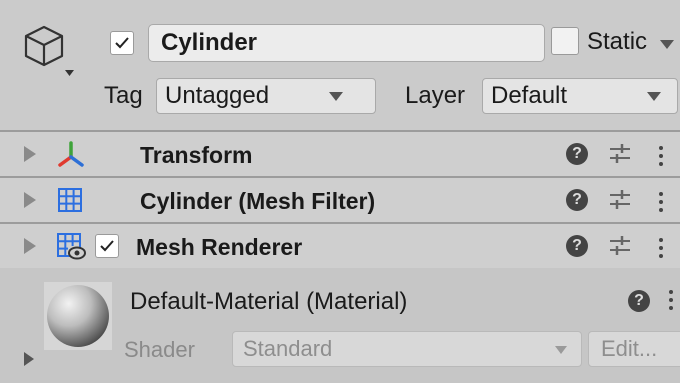  I want to click on static-dropdown-arrow-icon, so click(667, 44).